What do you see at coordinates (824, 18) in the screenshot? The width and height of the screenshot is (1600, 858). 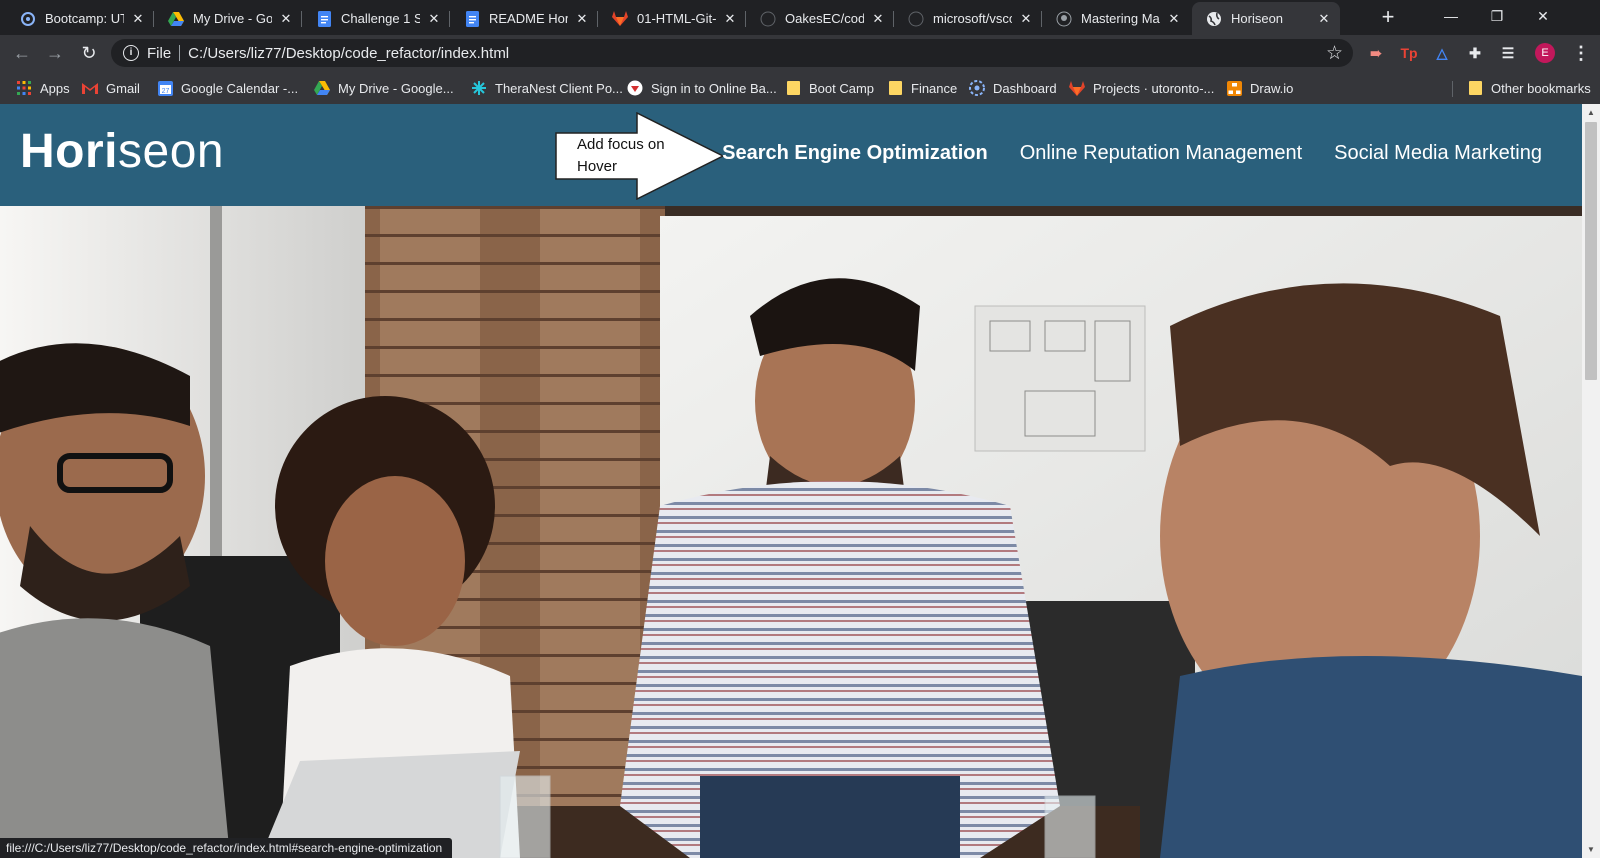 I see `tab-title: OakesEC/code_` at bounding box center [824, 18].